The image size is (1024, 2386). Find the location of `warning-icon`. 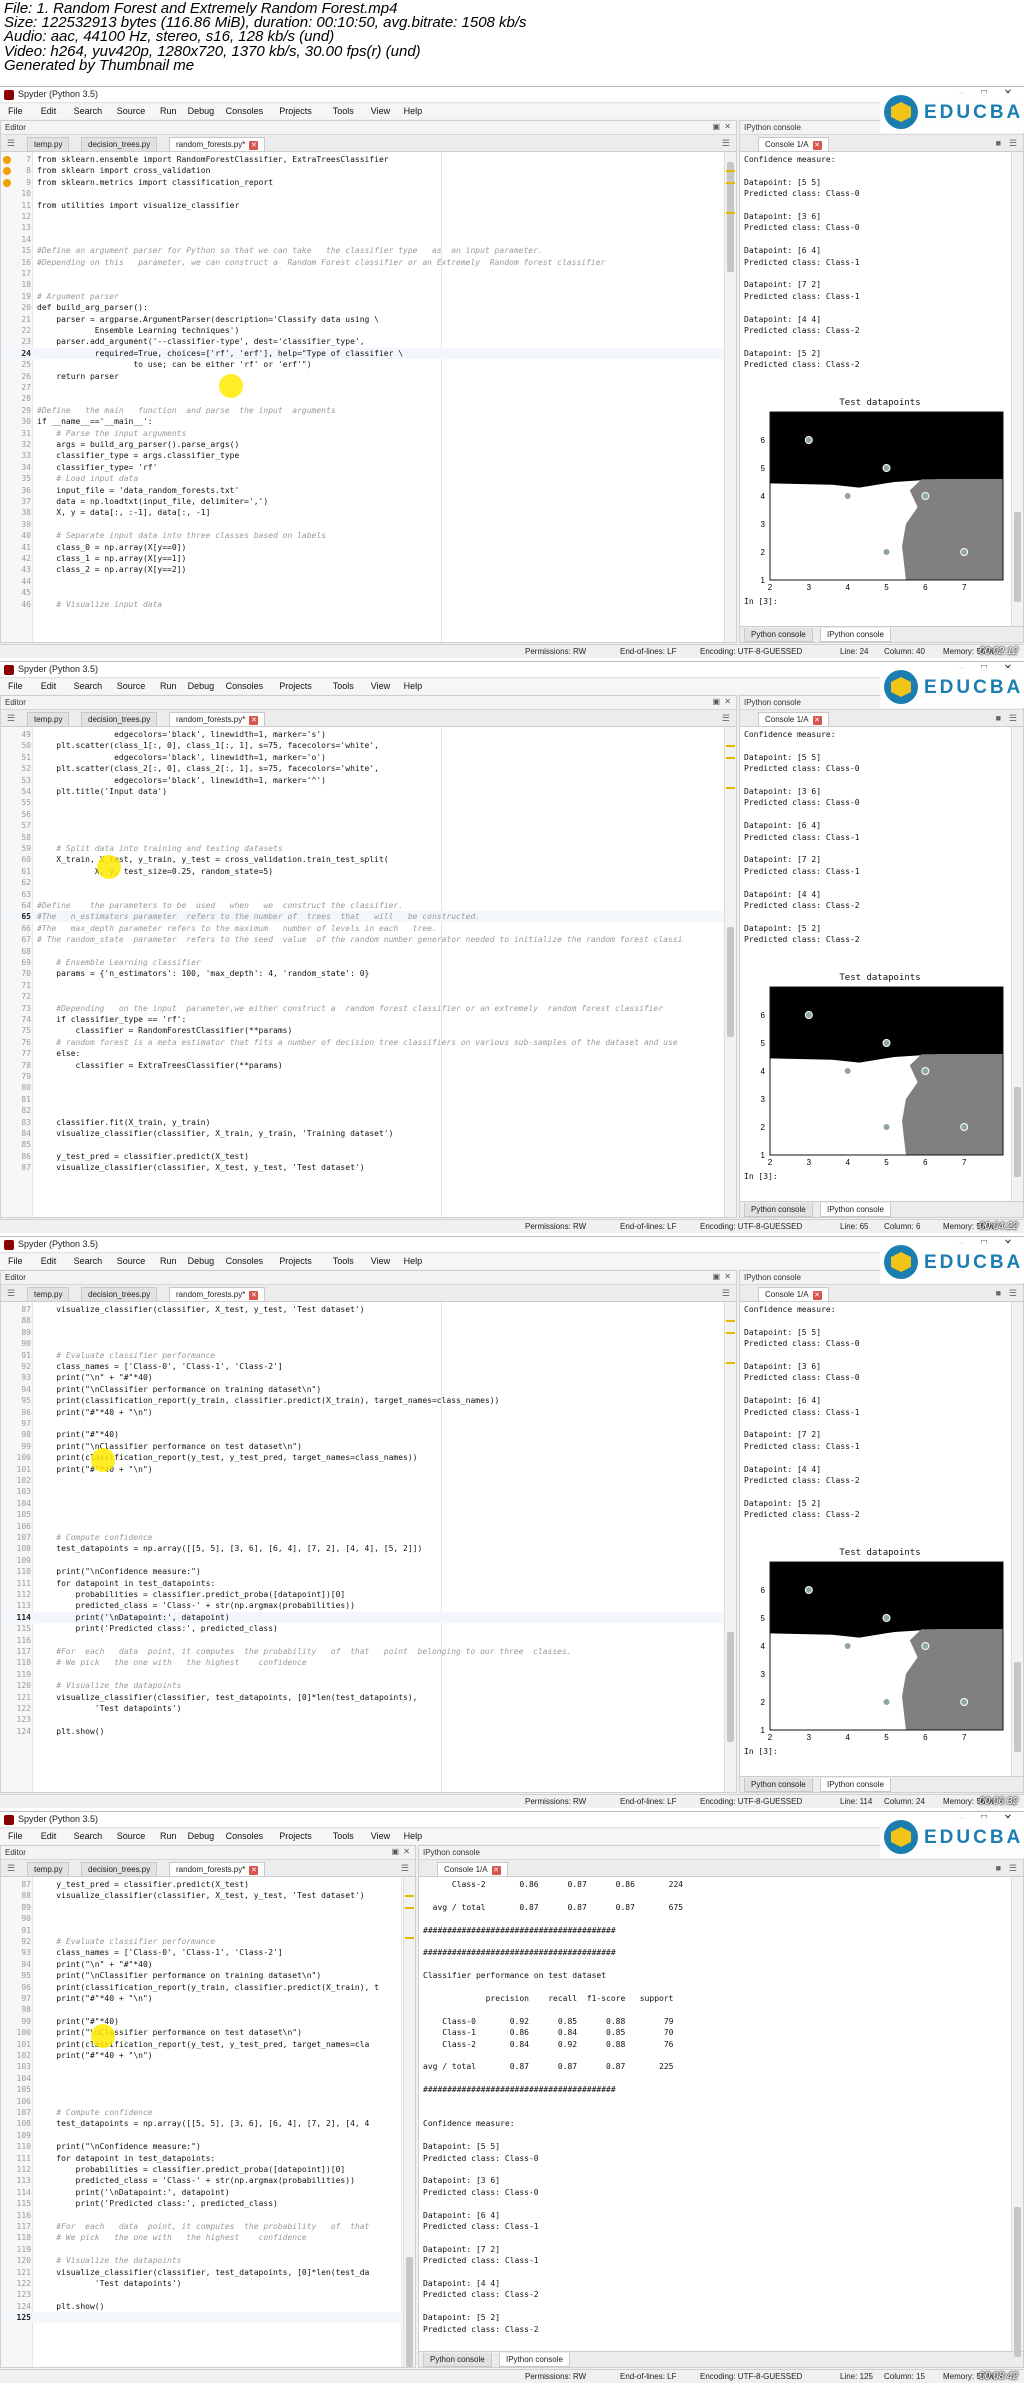

warning-icon is located at coordinates (7, 160).